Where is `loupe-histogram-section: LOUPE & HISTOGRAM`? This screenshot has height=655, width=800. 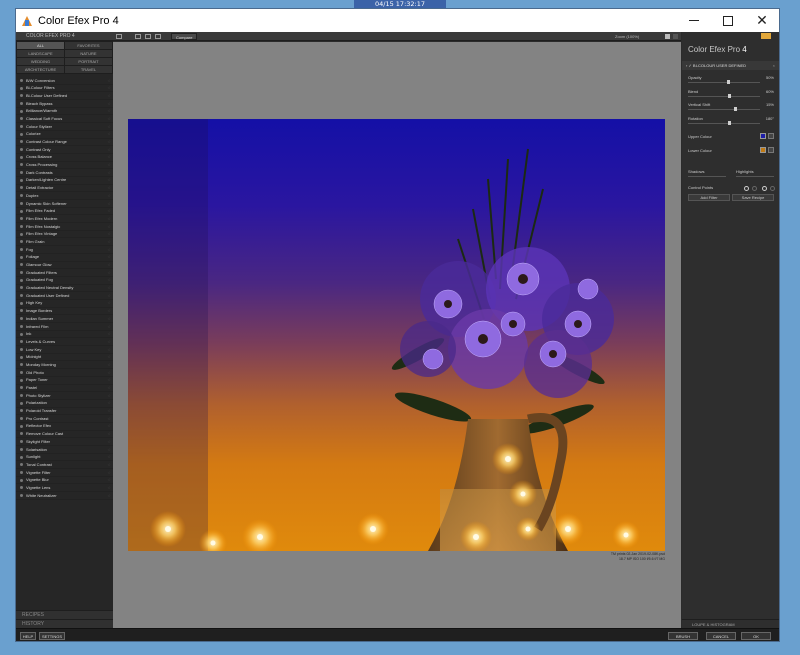
loupe-histogram-section: LOUPE & HISTOGRAM is located at coordinates (730, 623).